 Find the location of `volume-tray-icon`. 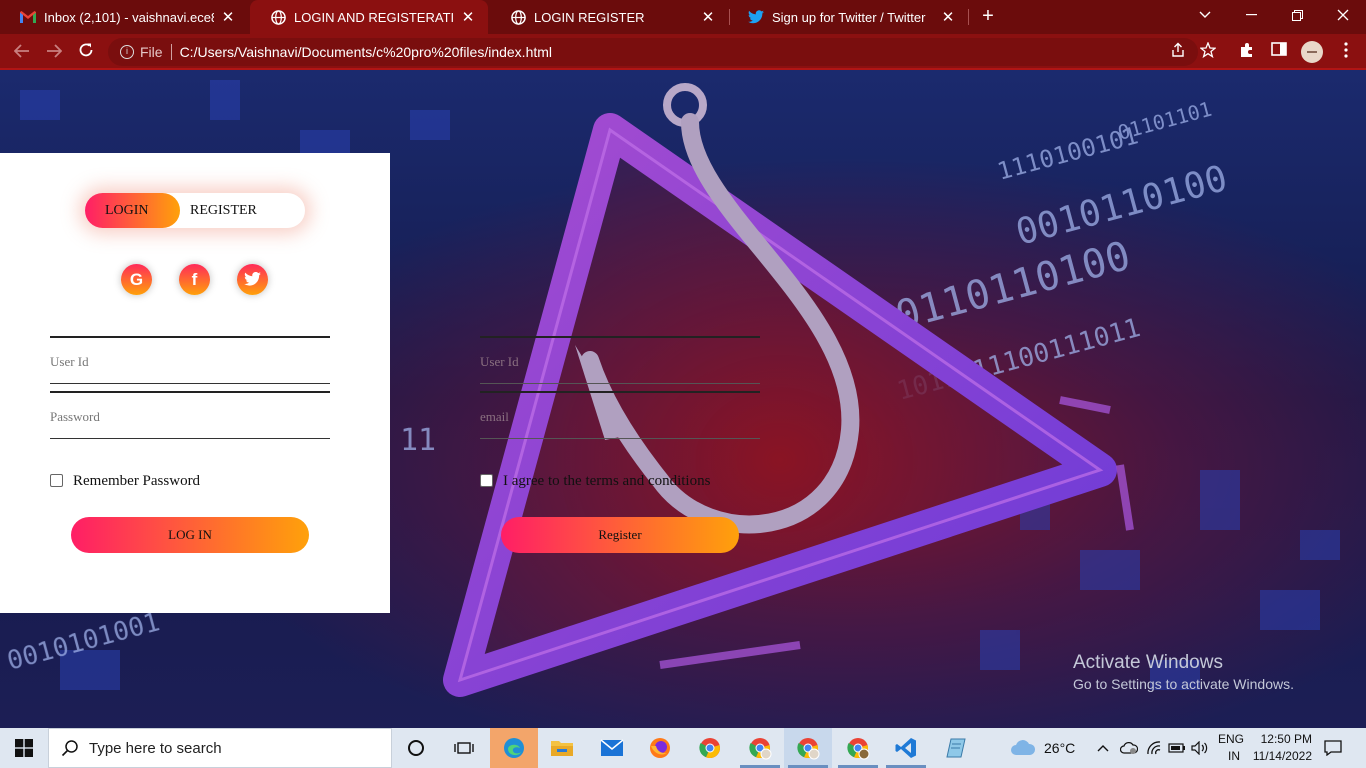

volume-tray-icon is located at coordinates (1200, 748).